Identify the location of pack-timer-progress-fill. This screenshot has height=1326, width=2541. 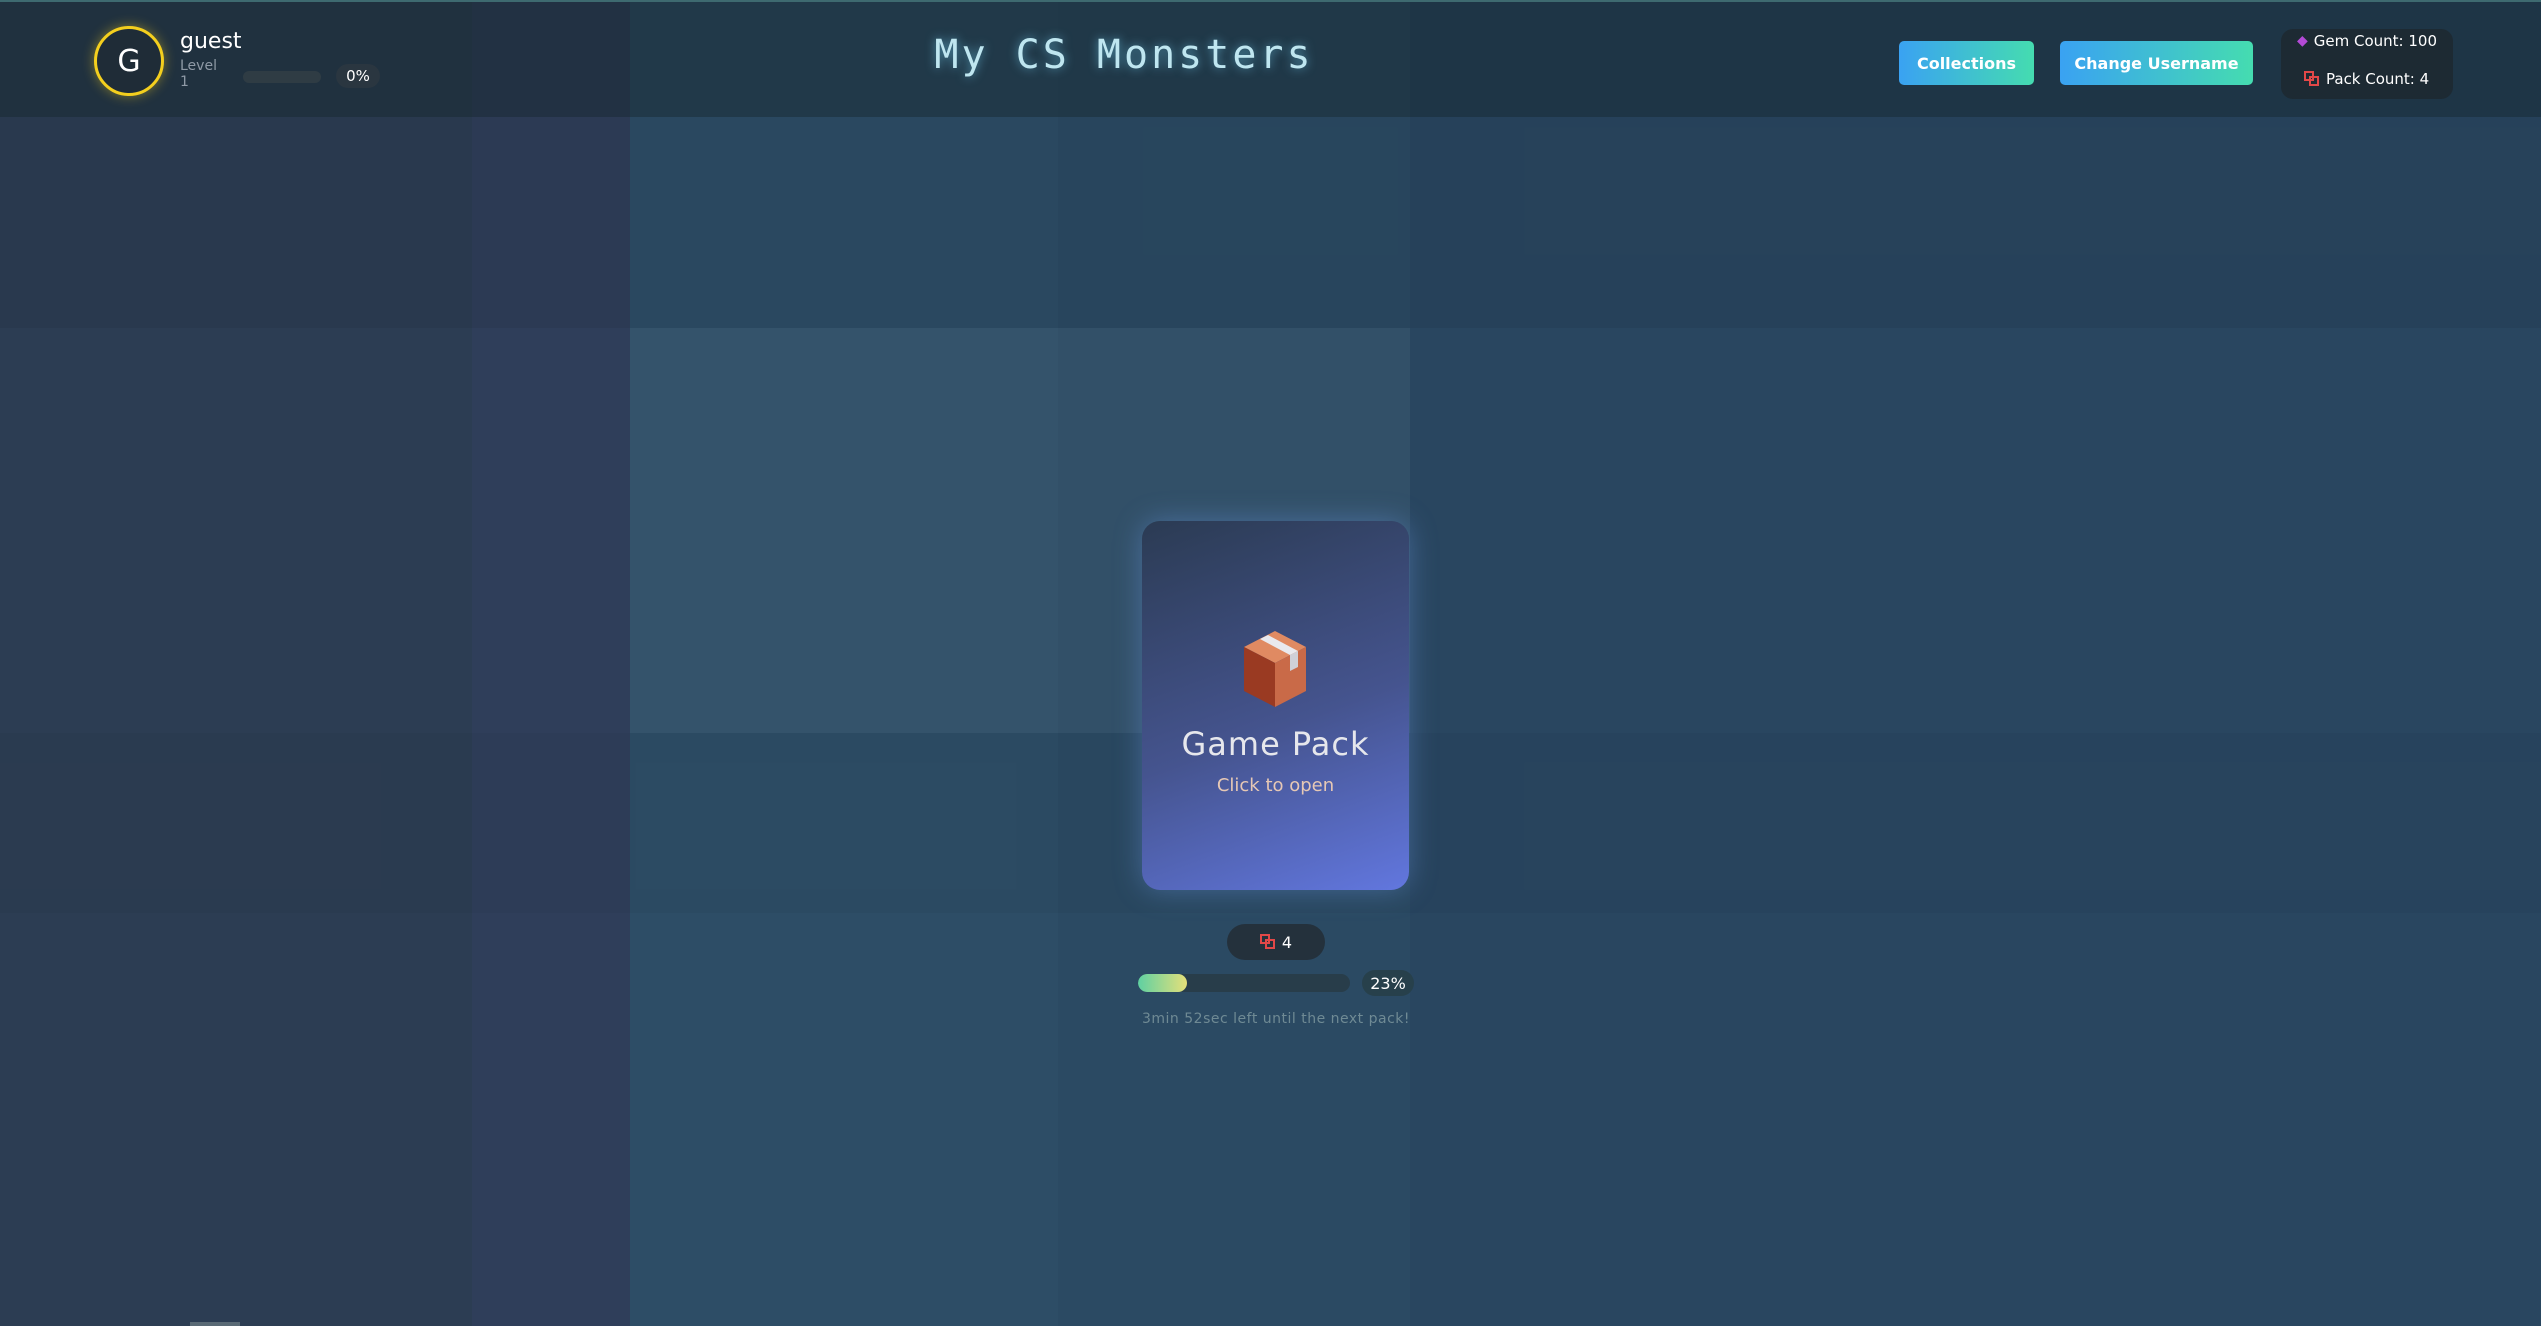
(1162, 983).